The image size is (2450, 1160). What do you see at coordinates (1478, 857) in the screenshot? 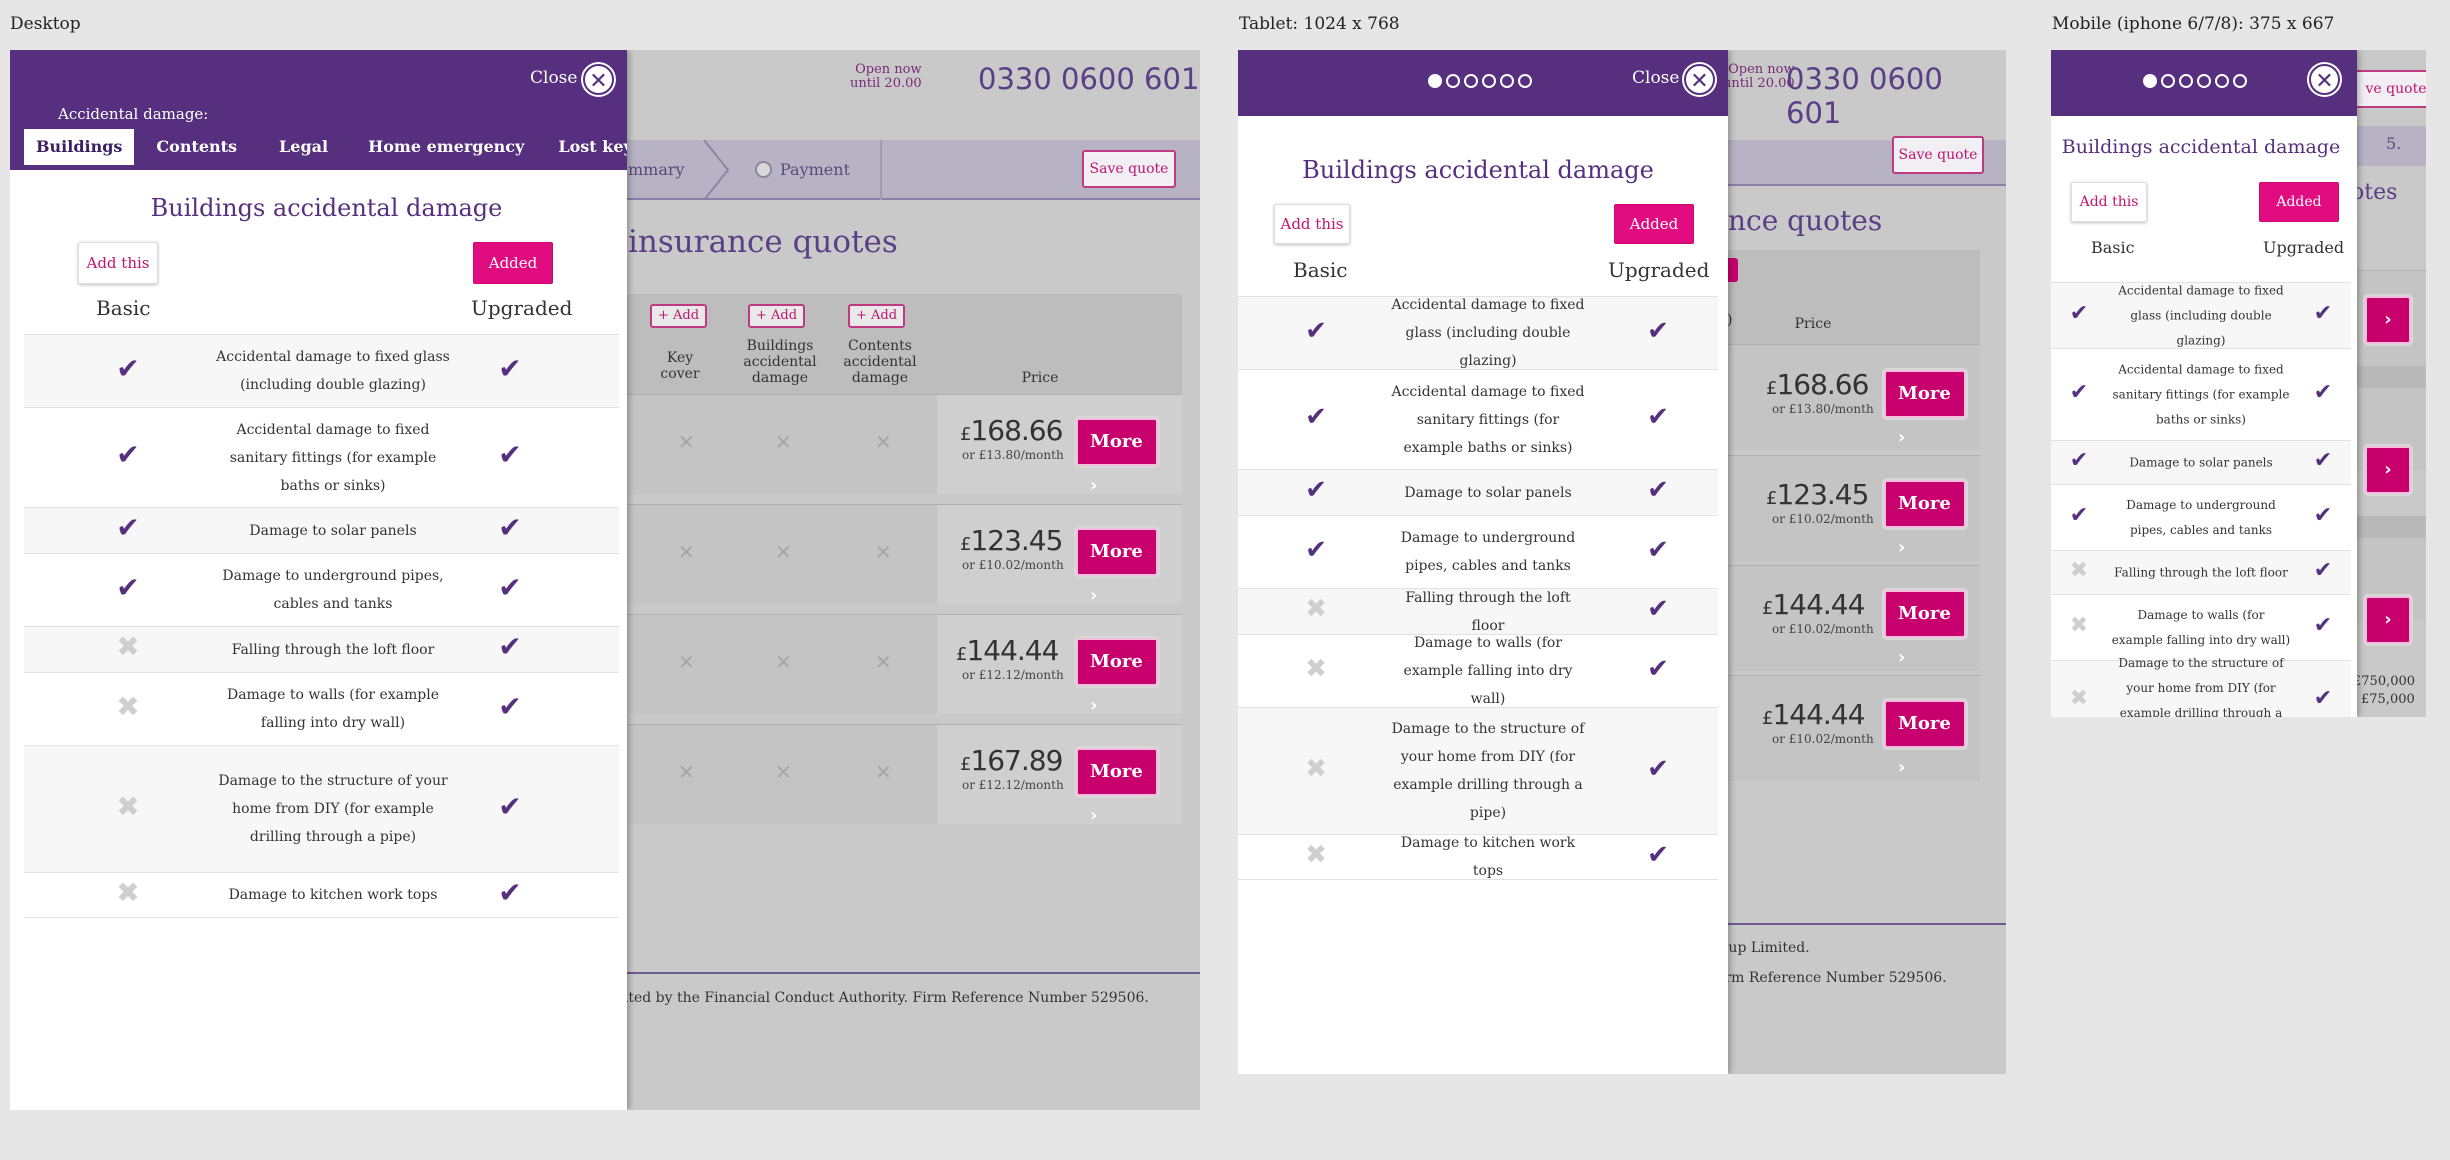
I see `feature-row: ✖ Damage to kitchen work tops ✔` at bounding box center [1478, 857].